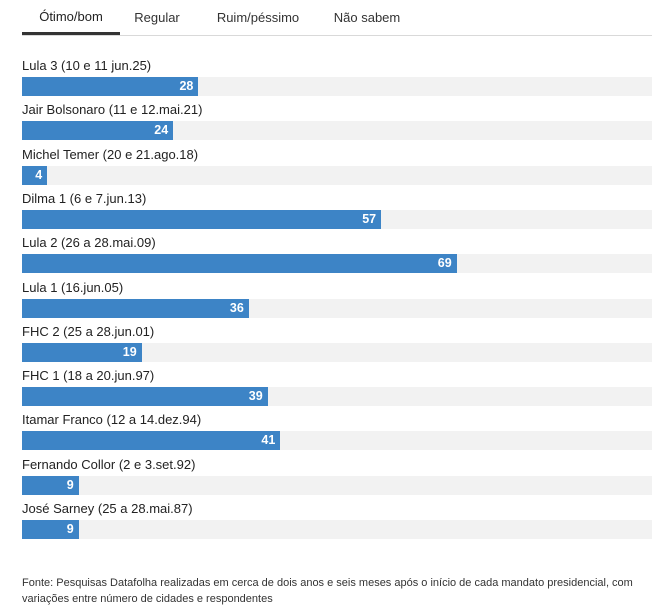 The height and width of the screenshot is (609, 664). What do you see at coordinates (112, 110) in the screenshot?
I see `category-label: Jair Bolsonaro (11 e 12.mai.21)` at bounding box center [112, 110].